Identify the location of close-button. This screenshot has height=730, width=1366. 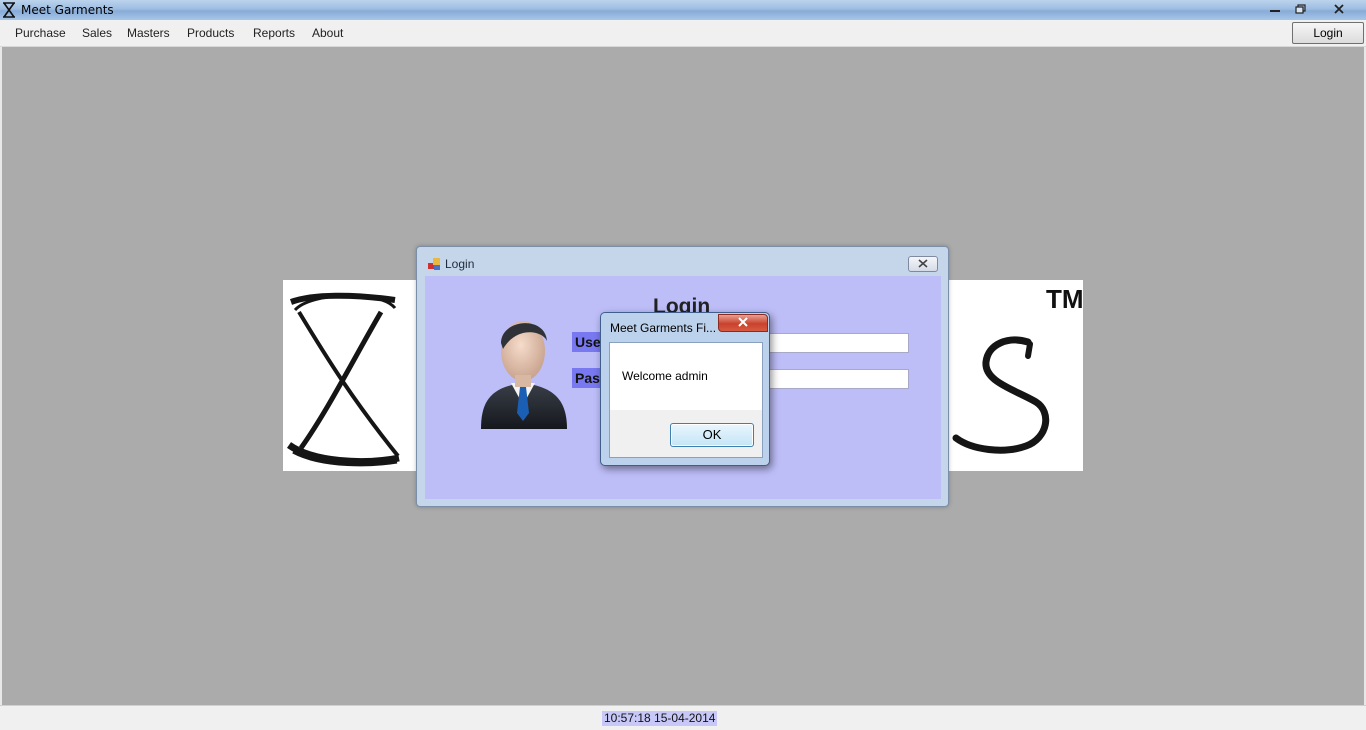
(1339, 9).